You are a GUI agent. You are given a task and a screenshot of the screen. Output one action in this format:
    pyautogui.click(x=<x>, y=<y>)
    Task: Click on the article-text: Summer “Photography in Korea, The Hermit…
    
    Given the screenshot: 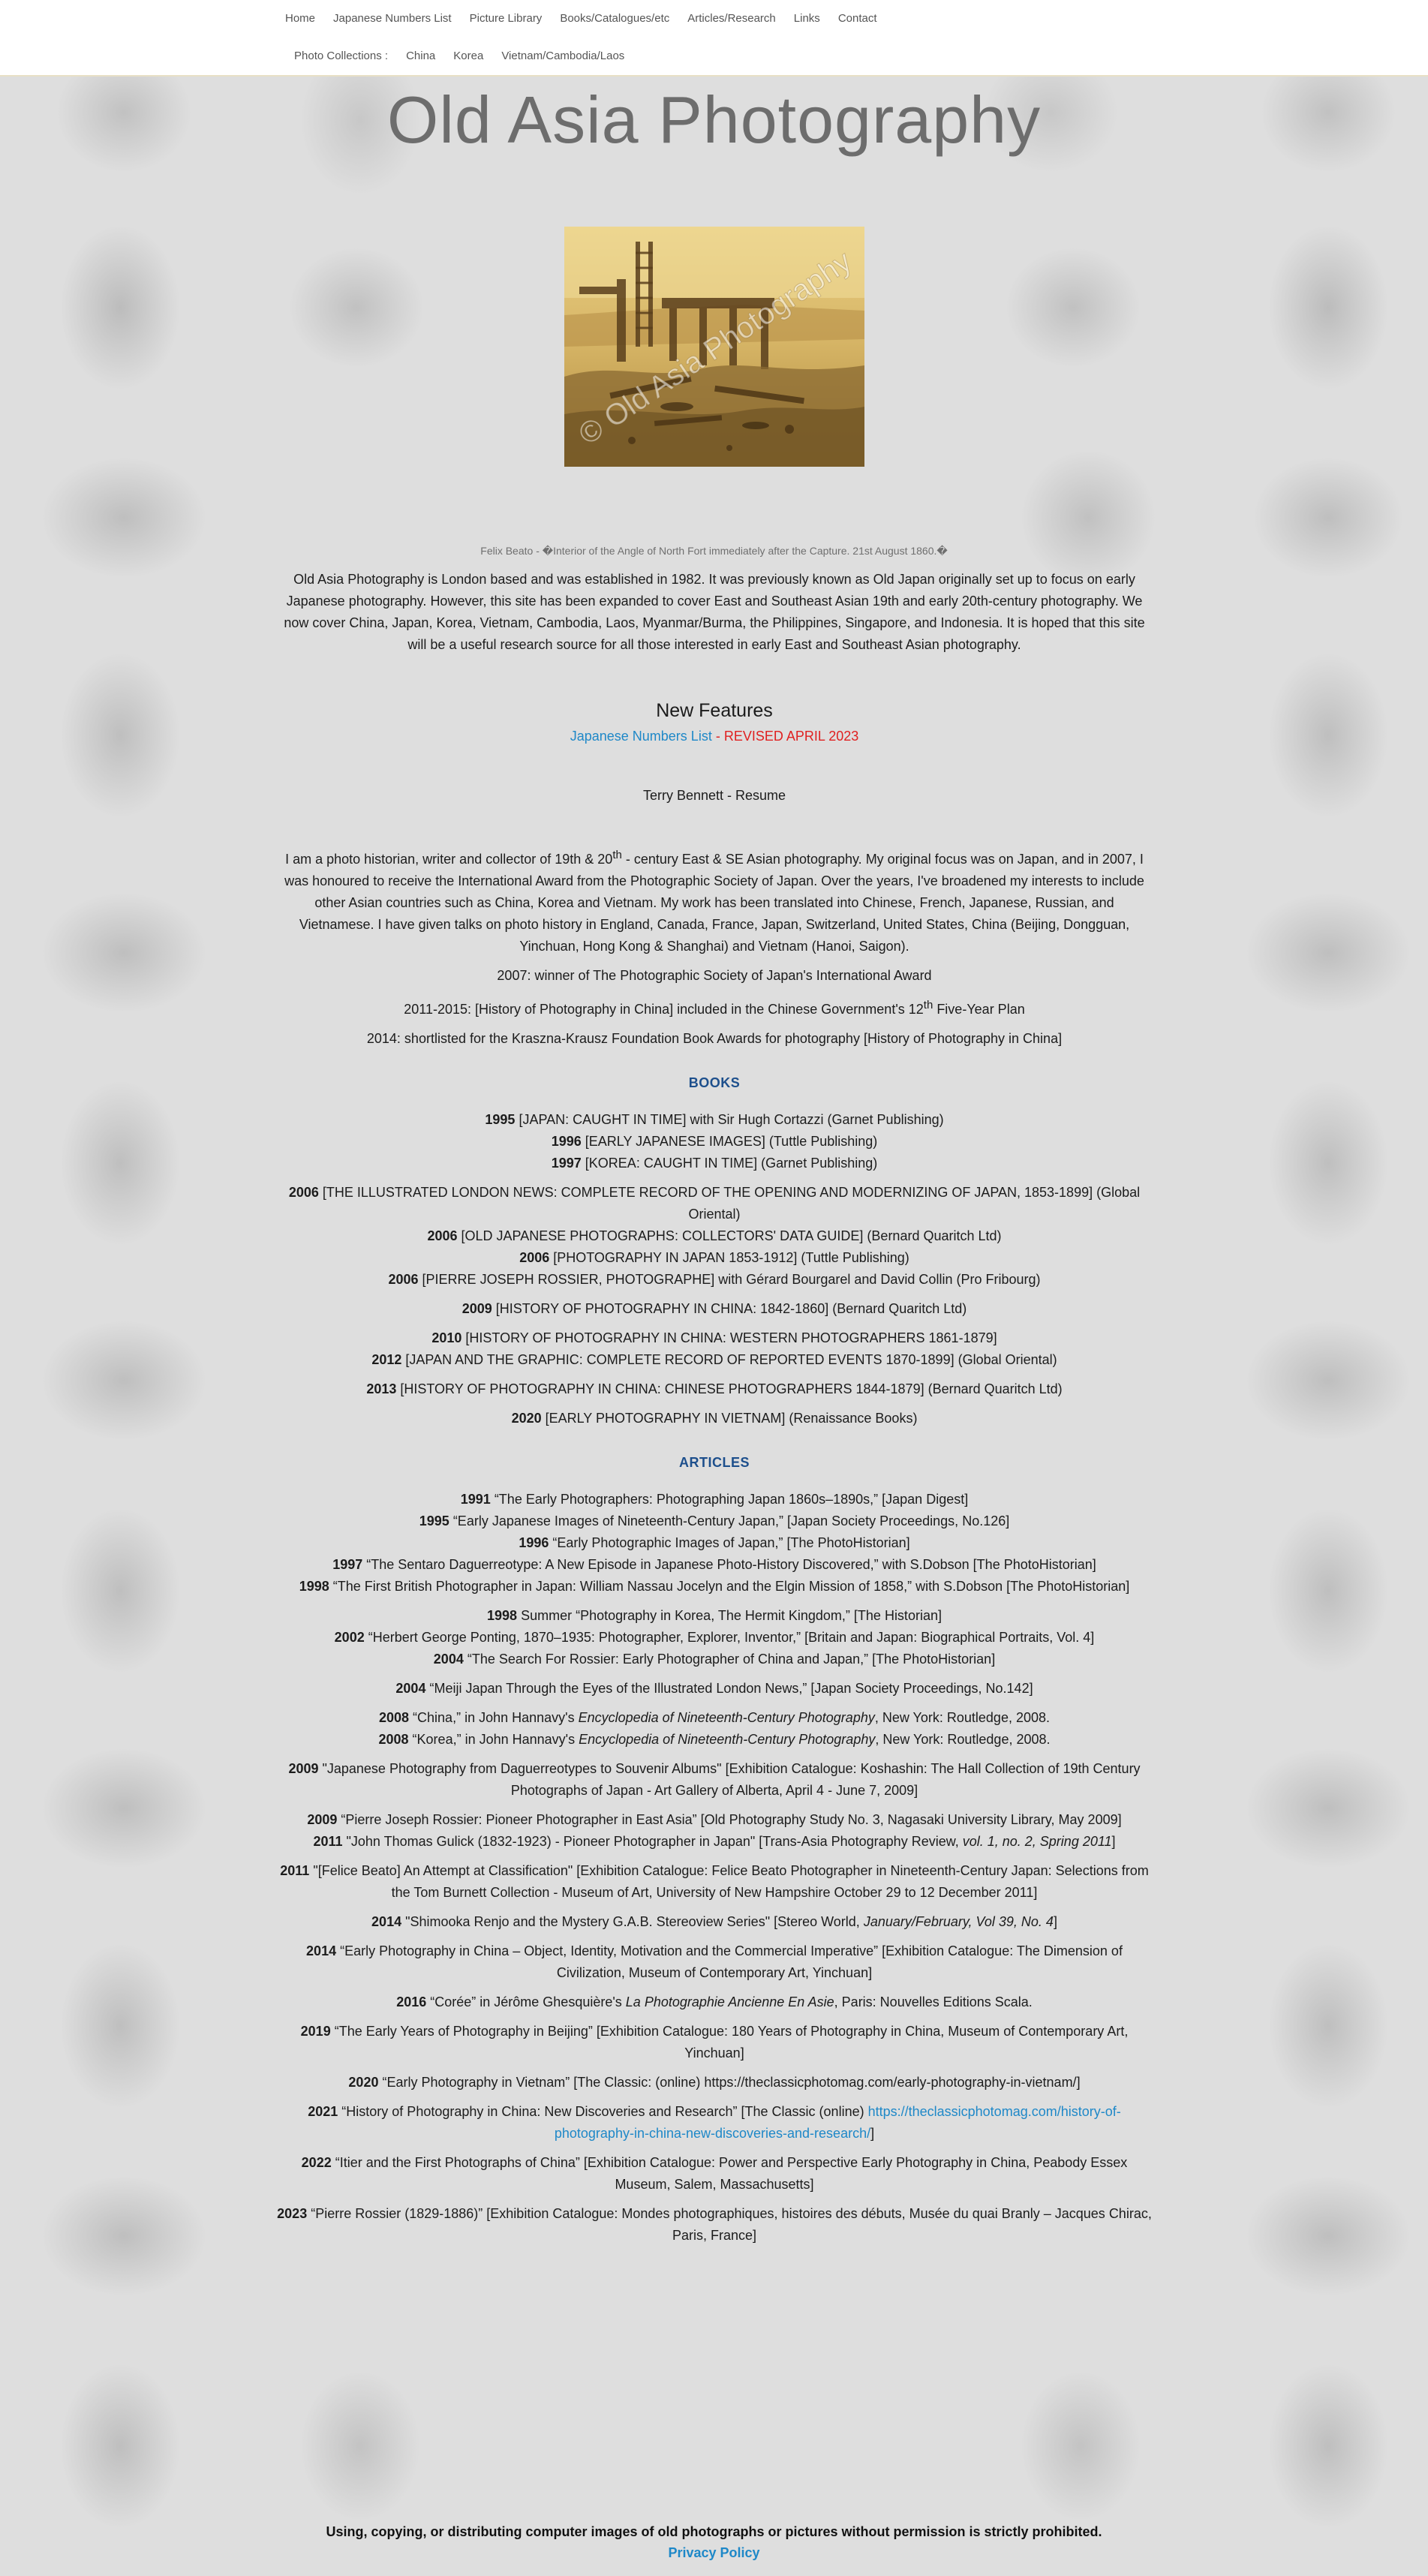 What is the action you would take?
    pyautogui.click(x=729, y=1615)
    